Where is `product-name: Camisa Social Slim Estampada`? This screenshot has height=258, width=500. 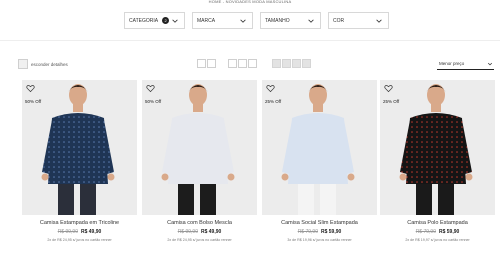 product-name: Camisa Social Slim Estampada is located at coordinates (319, 223).